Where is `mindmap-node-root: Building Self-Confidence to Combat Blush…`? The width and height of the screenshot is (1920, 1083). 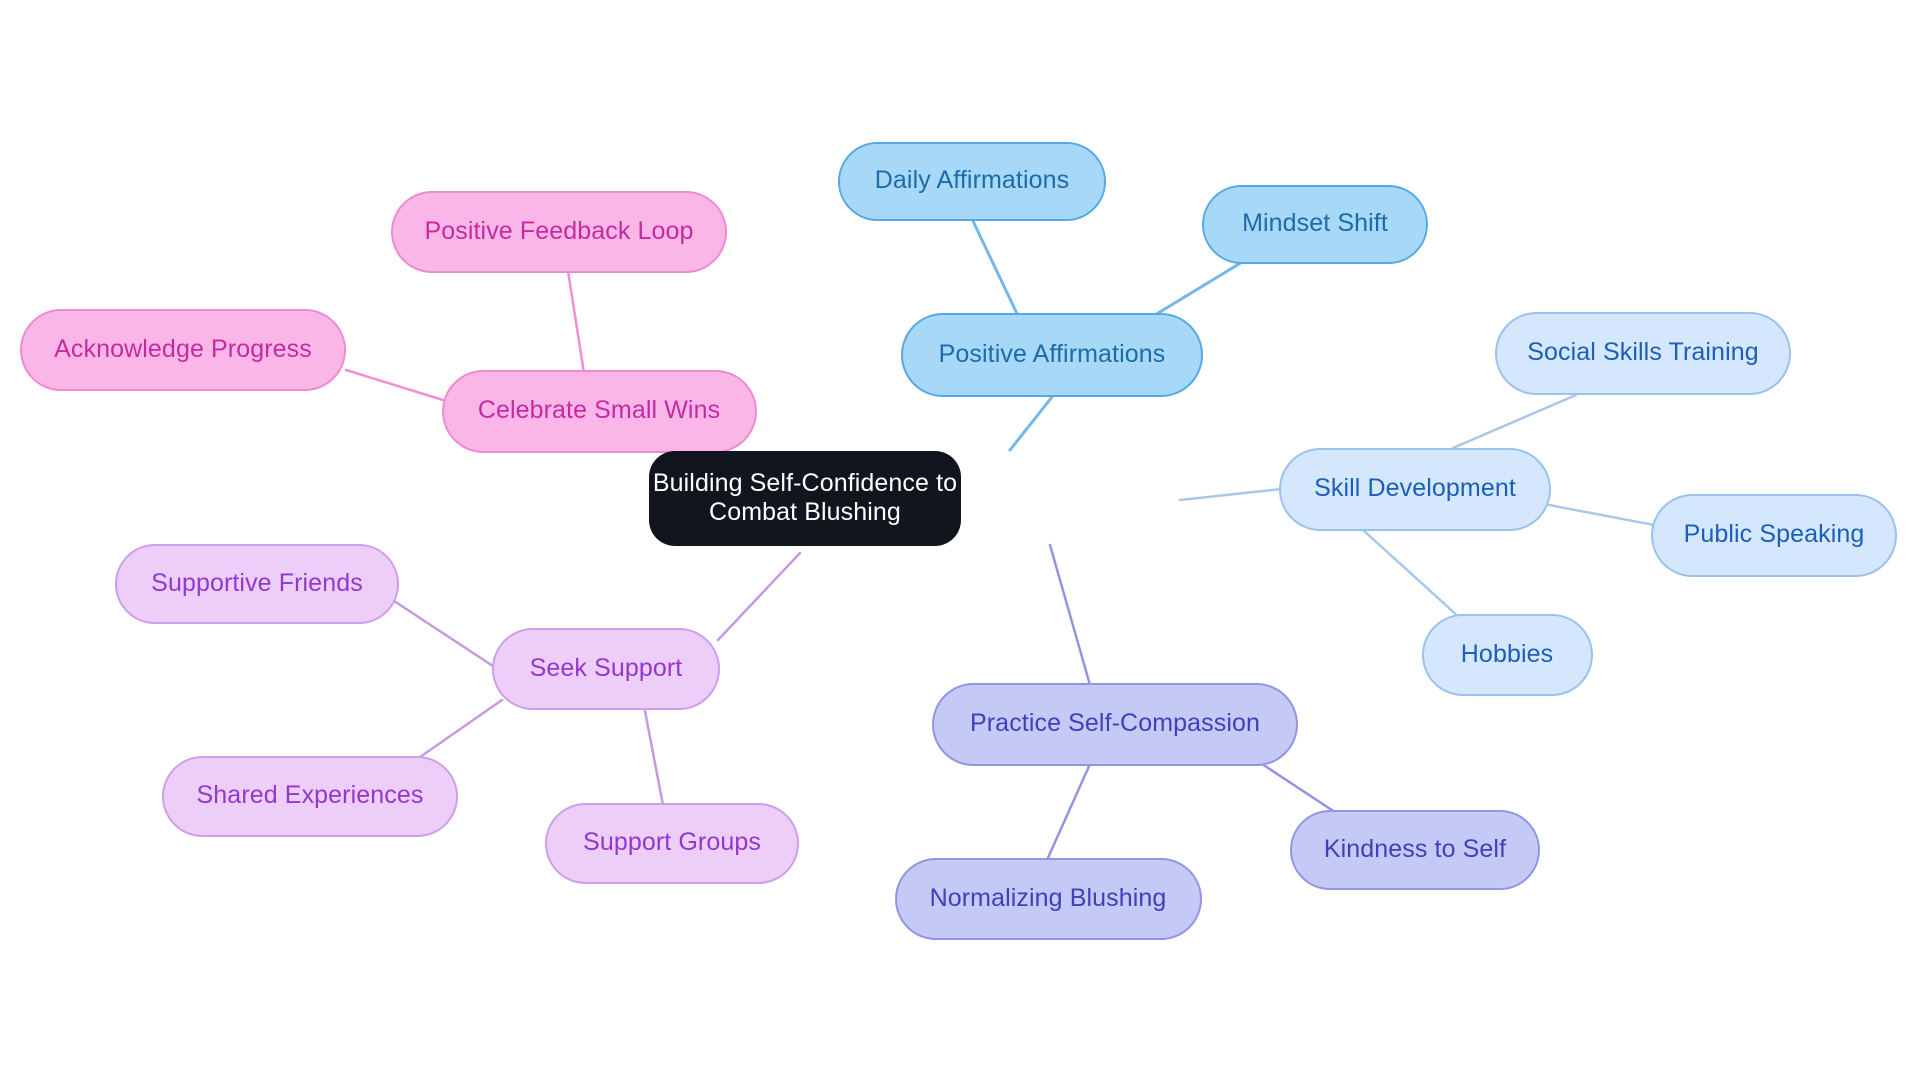 mindmap-node-root: Building Self-Confidence to Combat Blush… is located at coordinates (805, 498).